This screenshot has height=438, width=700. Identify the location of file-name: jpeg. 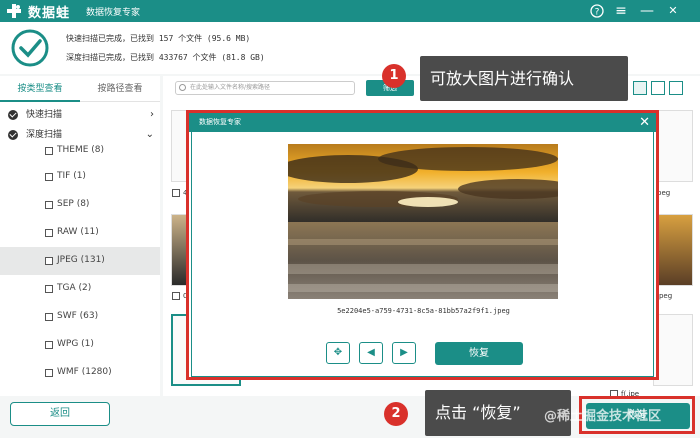
(664, 296).